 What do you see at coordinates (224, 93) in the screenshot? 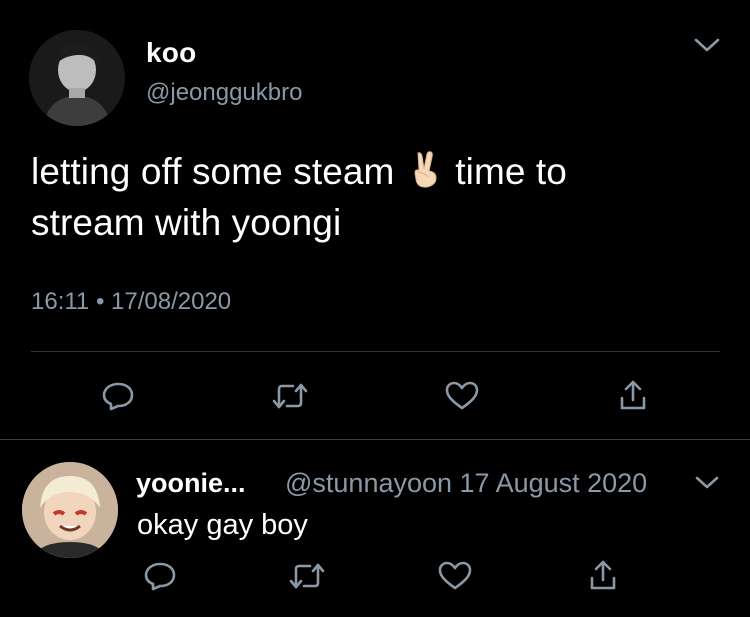
I see `user-handle: @jeonggukbro` at bounding box center [224, 93].